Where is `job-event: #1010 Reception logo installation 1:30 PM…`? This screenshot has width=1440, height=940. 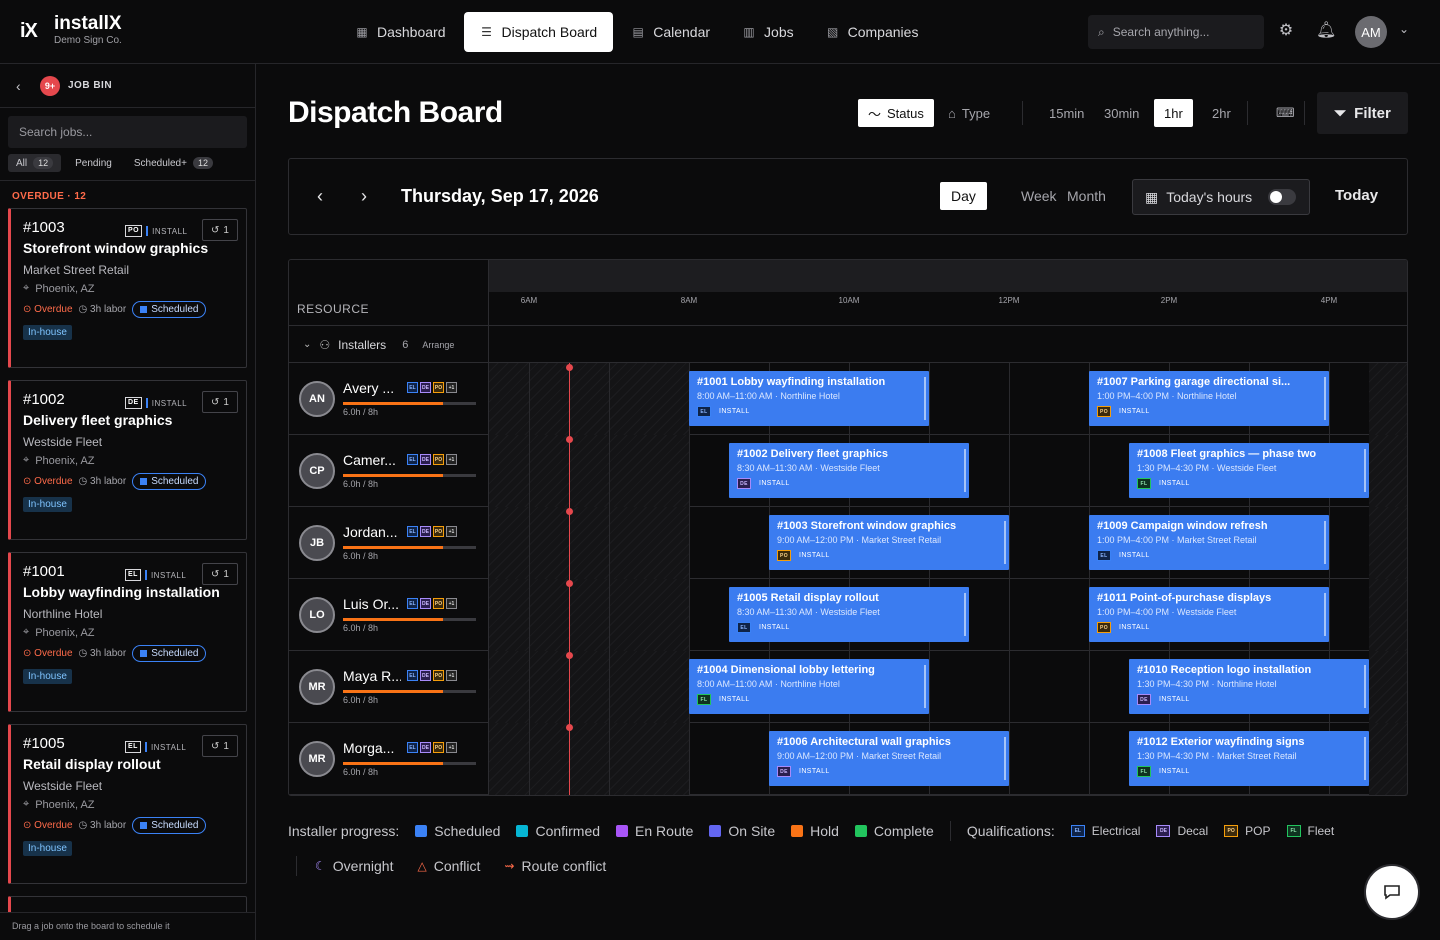
job-event: #1010 Reception logo installation 1:30 PM… is located at coordinates (1249, 686).